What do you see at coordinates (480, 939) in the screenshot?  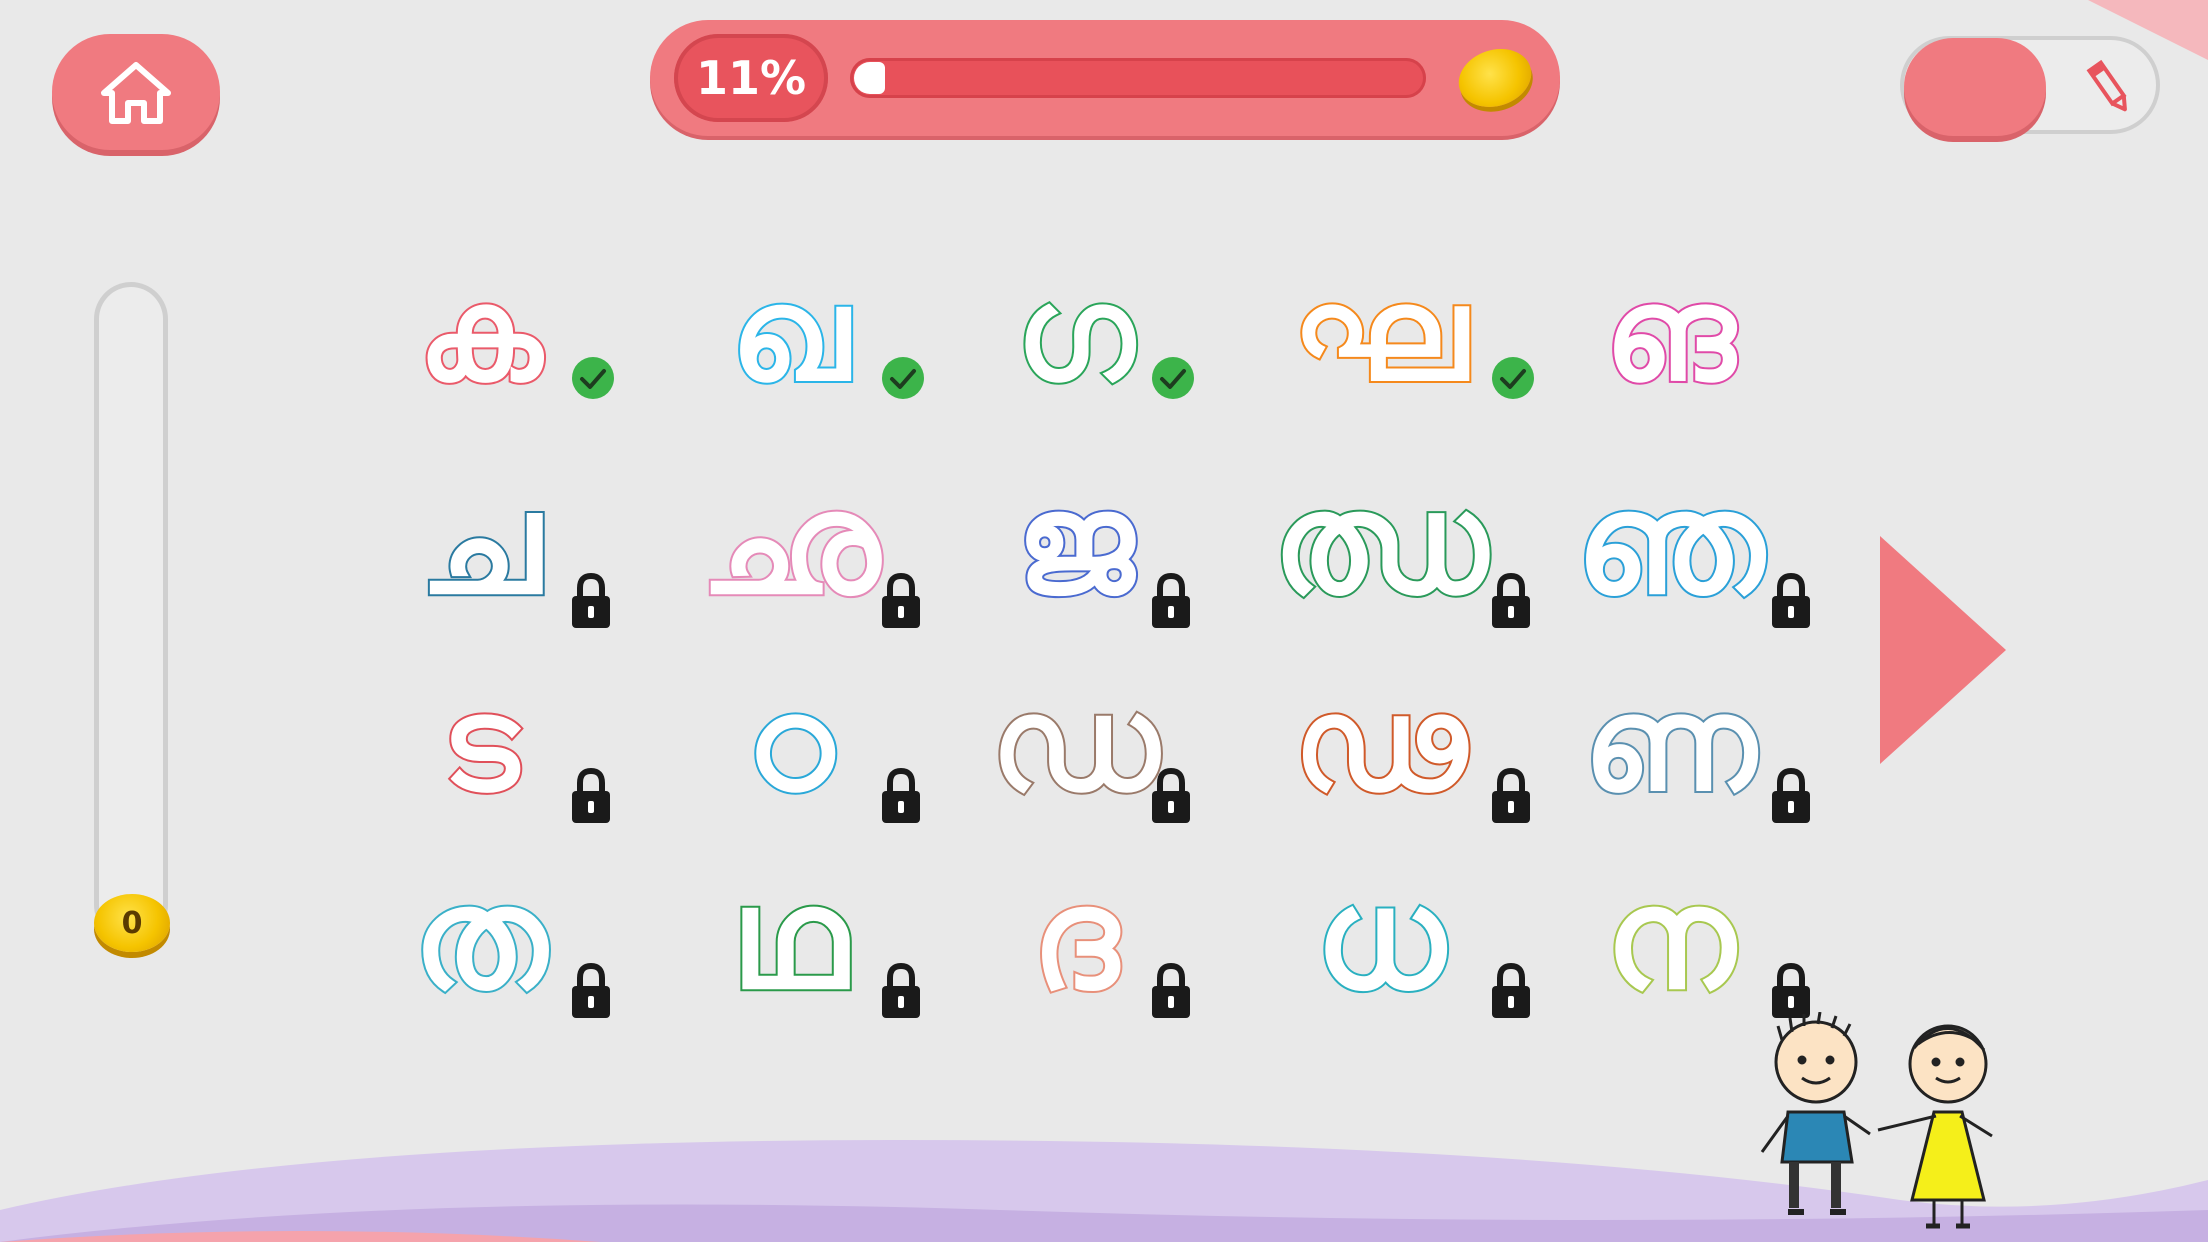 I see `letter-glyph: ത` at bounding box center [480, 939].